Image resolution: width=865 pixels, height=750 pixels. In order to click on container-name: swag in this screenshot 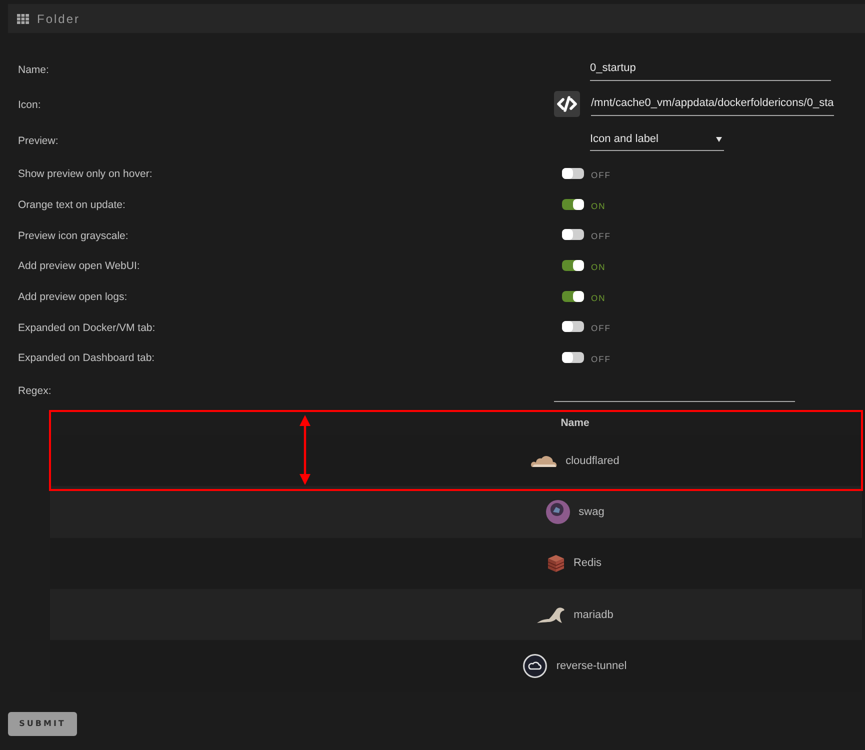, I will do `click(591, 512)`.